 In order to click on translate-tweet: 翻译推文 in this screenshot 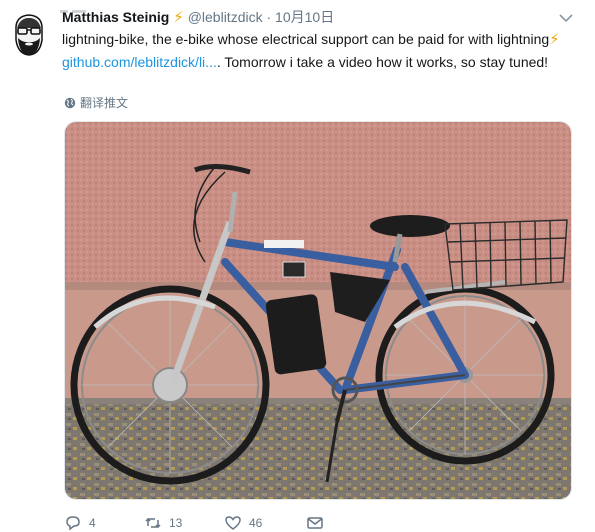, I will do `click(96, 102)`.